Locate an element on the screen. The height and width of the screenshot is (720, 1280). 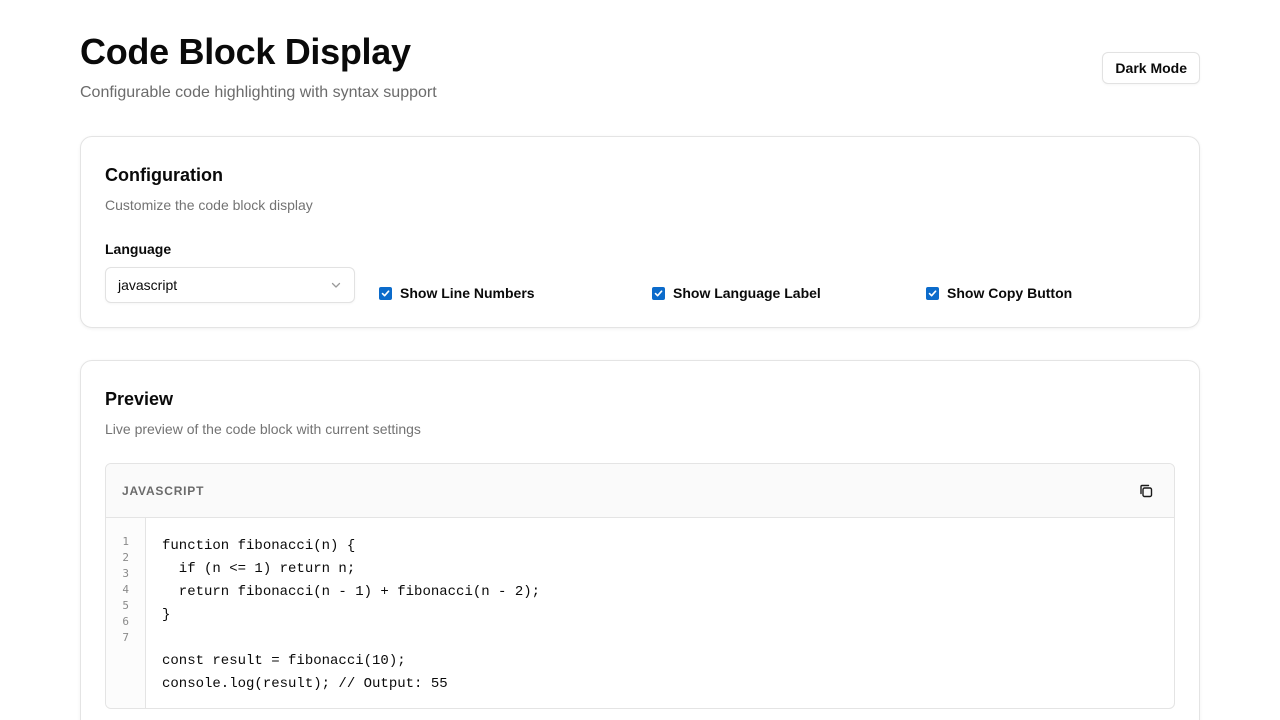
code-language-label: JAVASCRIPT is located at coordinates (163, 491).